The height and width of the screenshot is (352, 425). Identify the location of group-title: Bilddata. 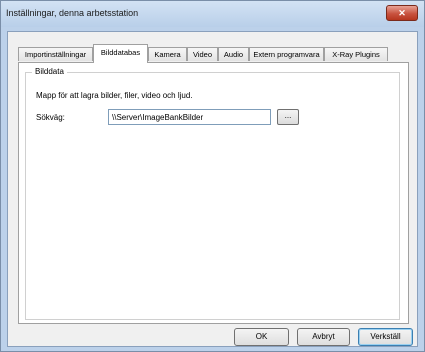
(49, 71).